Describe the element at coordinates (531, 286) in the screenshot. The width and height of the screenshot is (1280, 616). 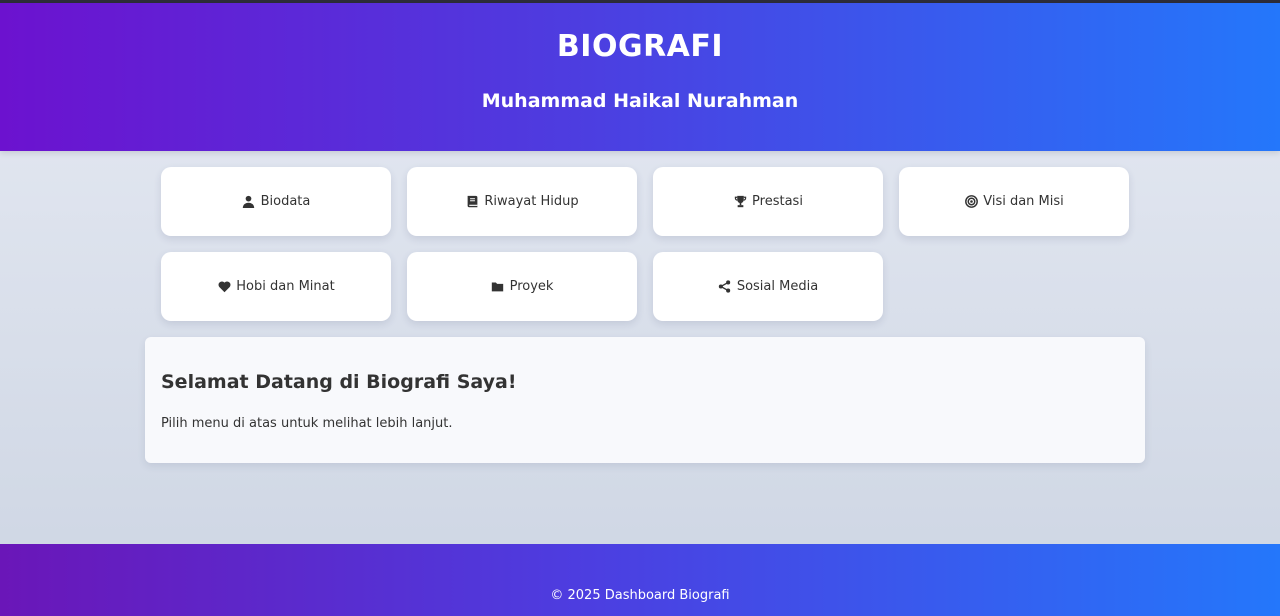
I see `menu-card-label: Proyek` at that location.